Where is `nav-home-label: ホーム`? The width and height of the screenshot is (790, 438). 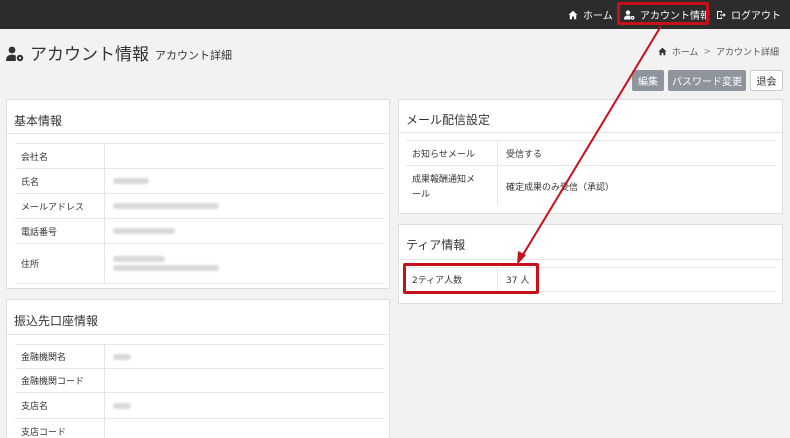
nav-home-label: ホーム is located at coordinates (598, 16).